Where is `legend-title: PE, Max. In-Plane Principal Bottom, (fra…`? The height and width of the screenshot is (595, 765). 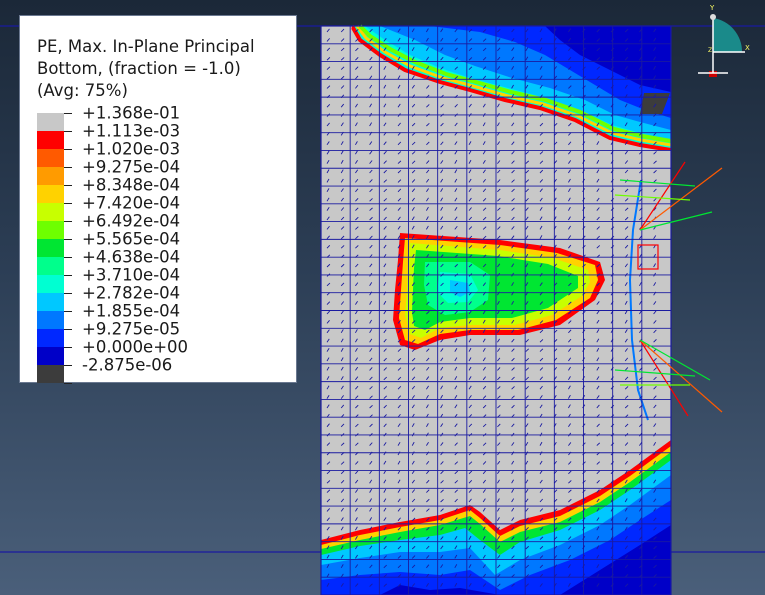
legend-title: PE, Max. In-Plane Principal Bottom, (fra… is located at coordinates (146, 69).